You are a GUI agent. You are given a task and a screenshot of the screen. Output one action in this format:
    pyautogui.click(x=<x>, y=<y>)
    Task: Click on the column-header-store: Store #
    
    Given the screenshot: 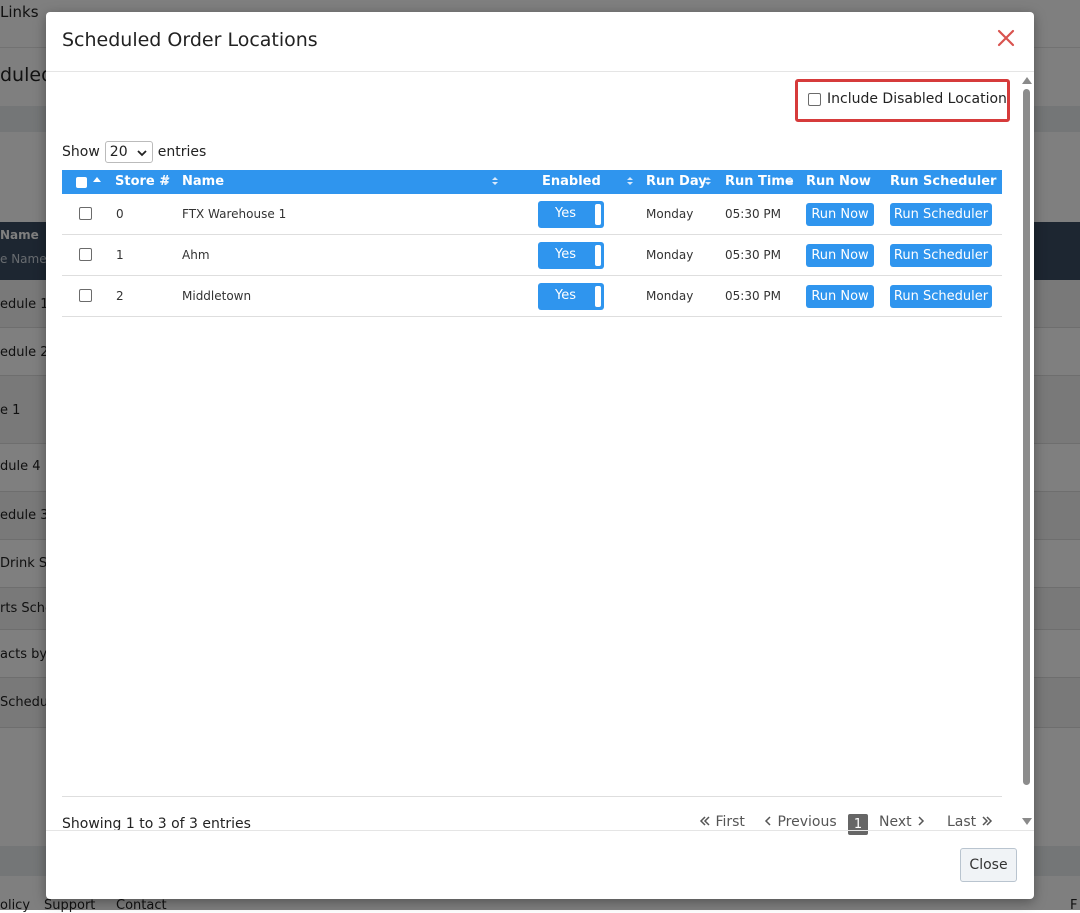 What is the action you would take?
    pyautogui.click(x=142, y=181)
    